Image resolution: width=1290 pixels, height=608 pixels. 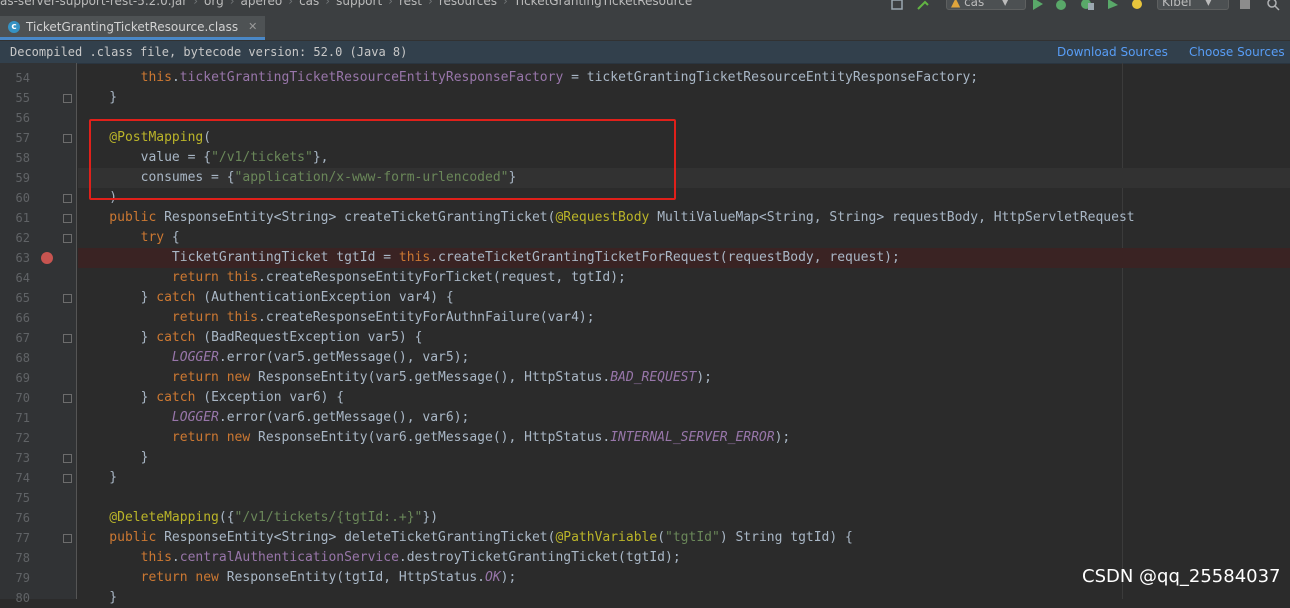 What do you see at coordinates (1273, 5) in the screenshot?
I see `search-icon` at bounding box center [1273, 5].